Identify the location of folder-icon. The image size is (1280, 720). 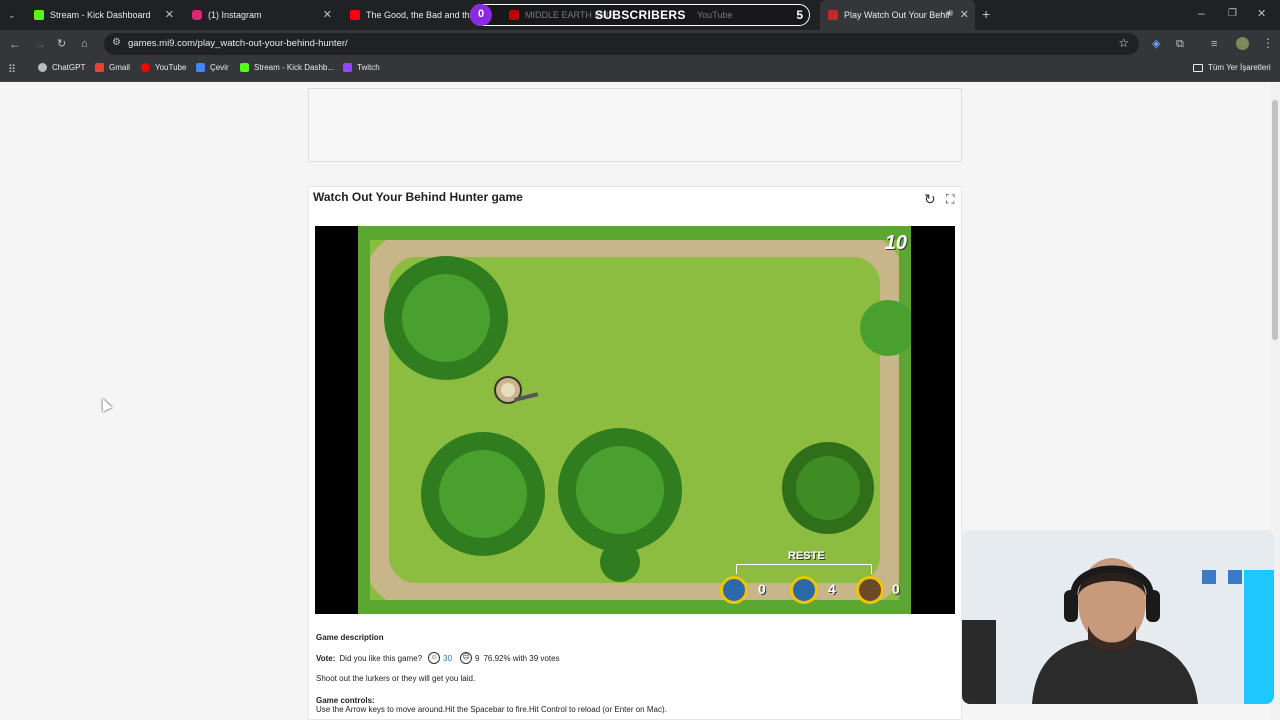
(1198, 67).